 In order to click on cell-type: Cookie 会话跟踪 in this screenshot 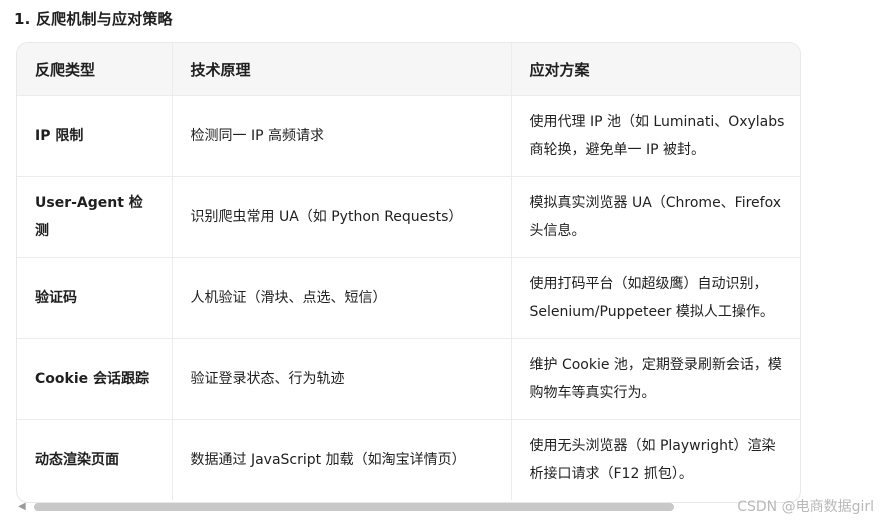, I will do `click(95, 379)`.